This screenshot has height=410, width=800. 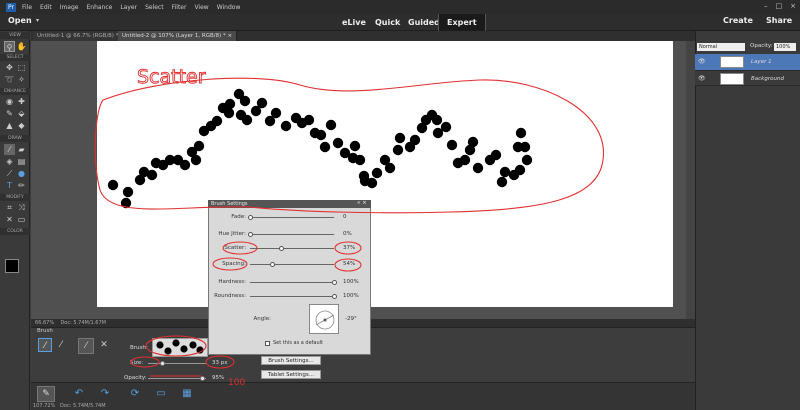 What do you see at coordinates (779, 20) in the screenshot?
I see `share-button: Share` at bounding box center [779, 20].